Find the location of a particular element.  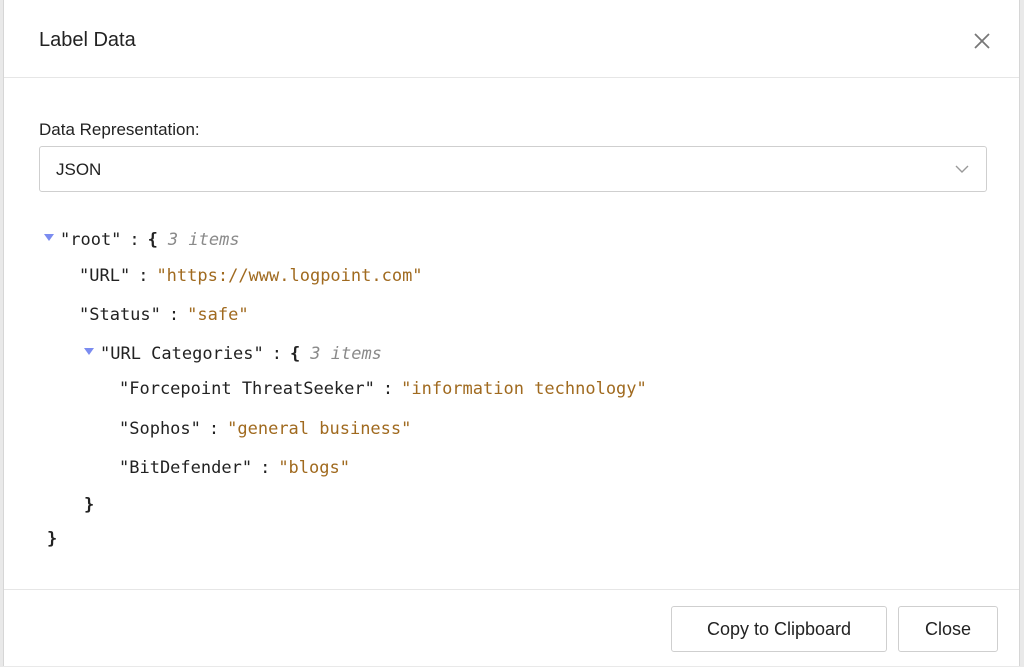

tree-row-url-categories: "URL Categories": {3 items is located at coordinates (233, 354).